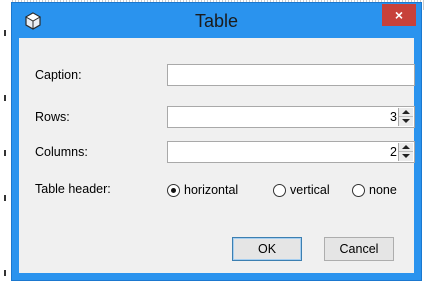  What do you see at coordinates (383, 190) in the screenshot?
I see `radio-none-label: none` at bounding box center [383, 190].